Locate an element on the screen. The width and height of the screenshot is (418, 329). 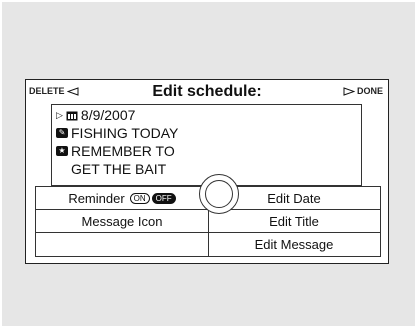
message-line-2: ★ REMEMBER TO is located at coordinates (115, 151).